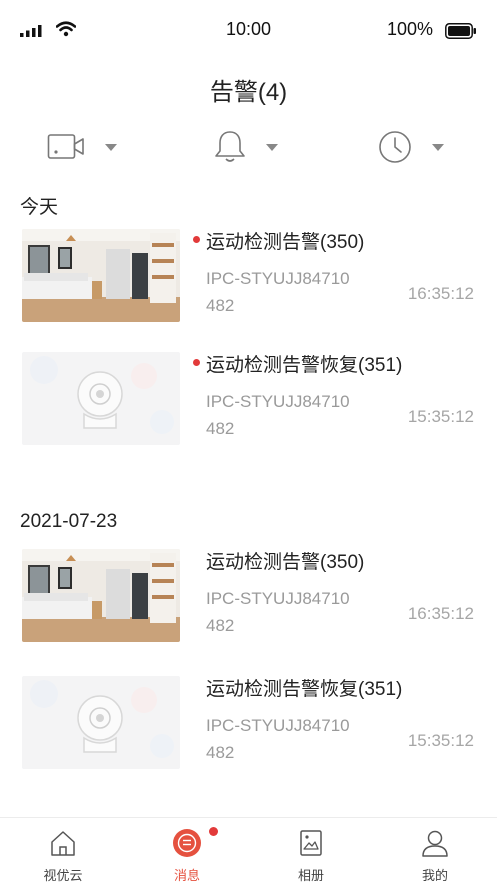 This screenshot has width=497, height=883. What do you see at coordinates (409, 29) in the screenshot?
I see `battery-percent: 100%` at bounding box center [409, 29].